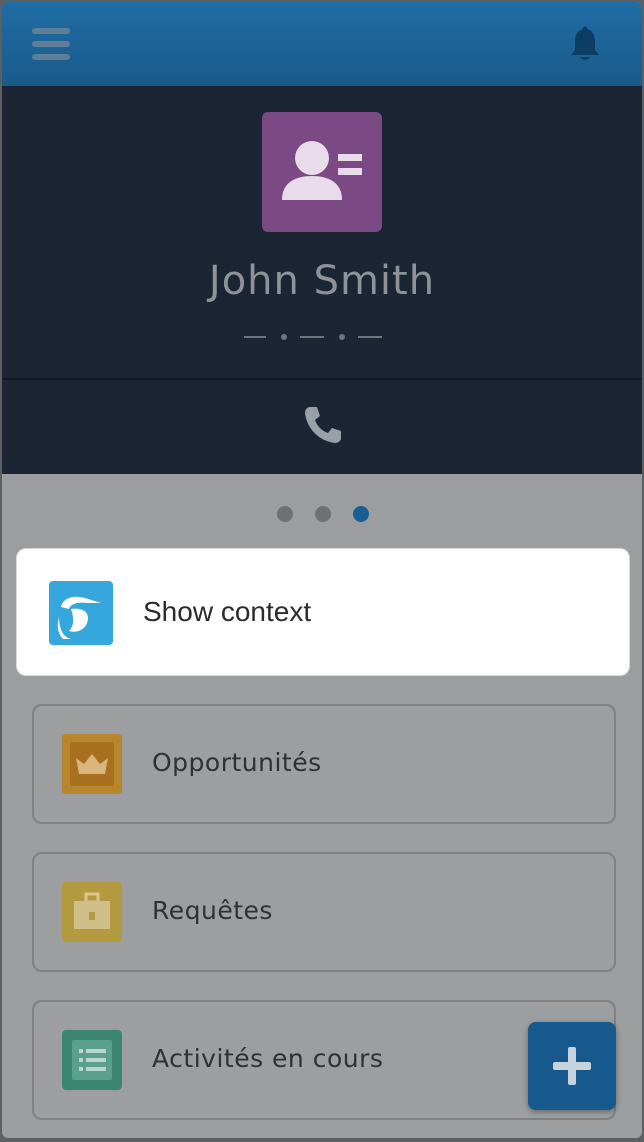 The image size is (644, 1142). I want to click on top-bar, so click(322, 44).